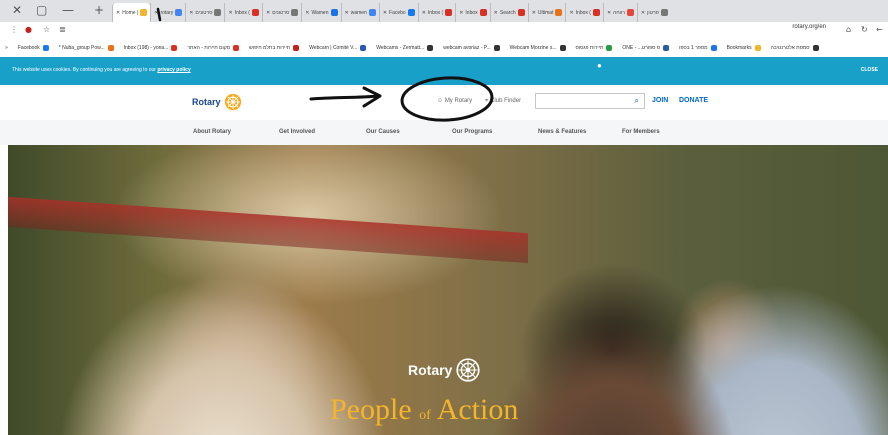  Describe the element at coordinates (653, 12) in the screenshot. I see `browser-tab: ✕ סרטון` at that location.